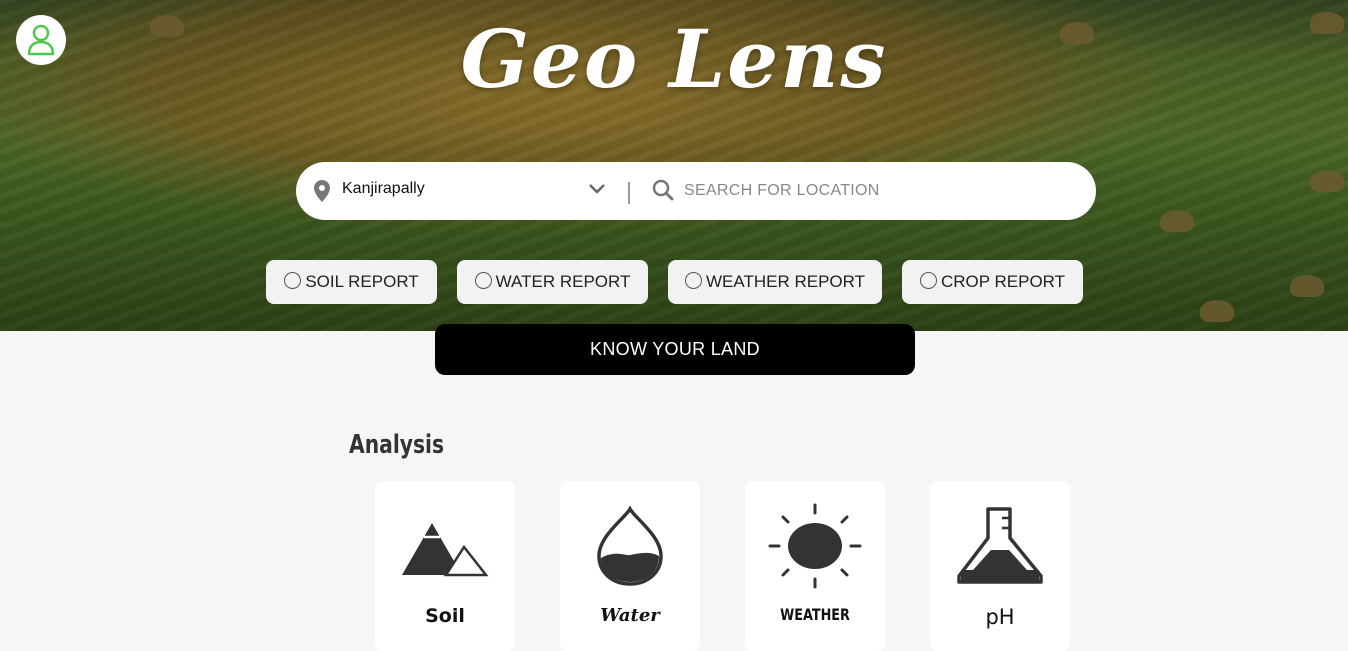 The width and height of the screenshot is (1348, 651). Describe the element at coordinates (629, 193) in the screenshot. I see `search-divider` at that location.